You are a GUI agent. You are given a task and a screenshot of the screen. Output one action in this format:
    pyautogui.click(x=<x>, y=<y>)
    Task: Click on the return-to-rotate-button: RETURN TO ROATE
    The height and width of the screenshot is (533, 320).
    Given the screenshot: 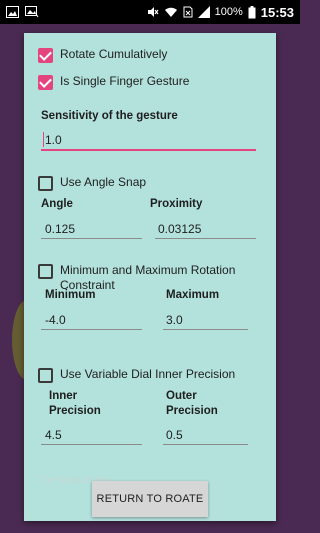 What is the action you would take?
    pyautogui.click(x=150, y=499)
    